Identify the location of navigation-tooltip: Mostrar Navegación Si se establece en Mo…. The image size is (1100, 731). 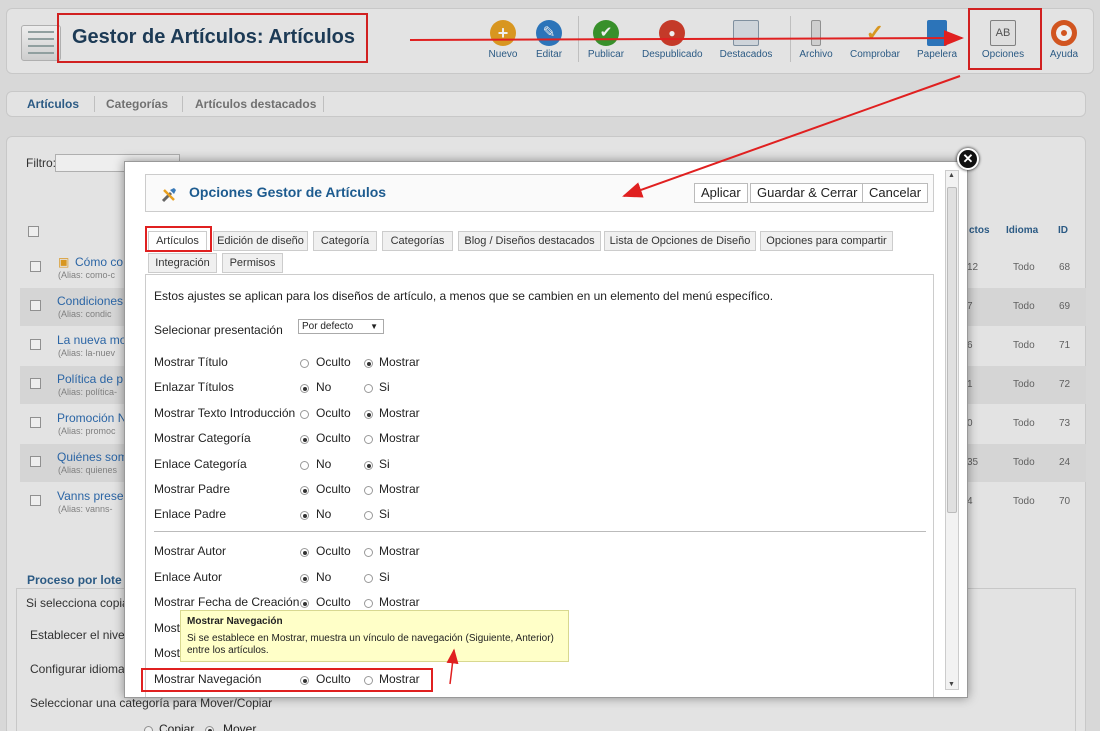
(374, 636).